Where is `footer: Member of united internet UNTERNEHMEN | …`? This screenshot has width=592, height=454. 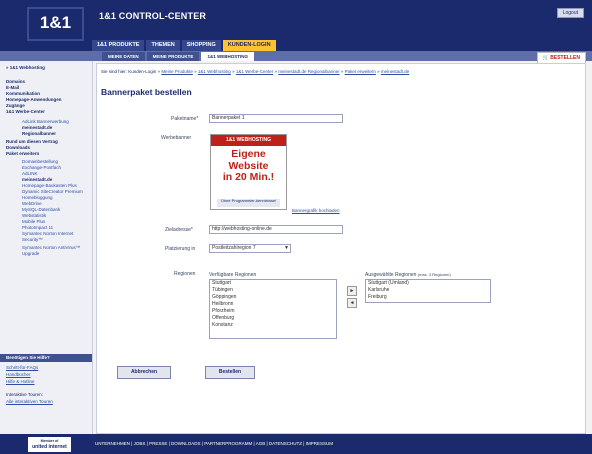 footer: Member of united internet UNTERNEHMEN | … is located at coordinates (296, 444).